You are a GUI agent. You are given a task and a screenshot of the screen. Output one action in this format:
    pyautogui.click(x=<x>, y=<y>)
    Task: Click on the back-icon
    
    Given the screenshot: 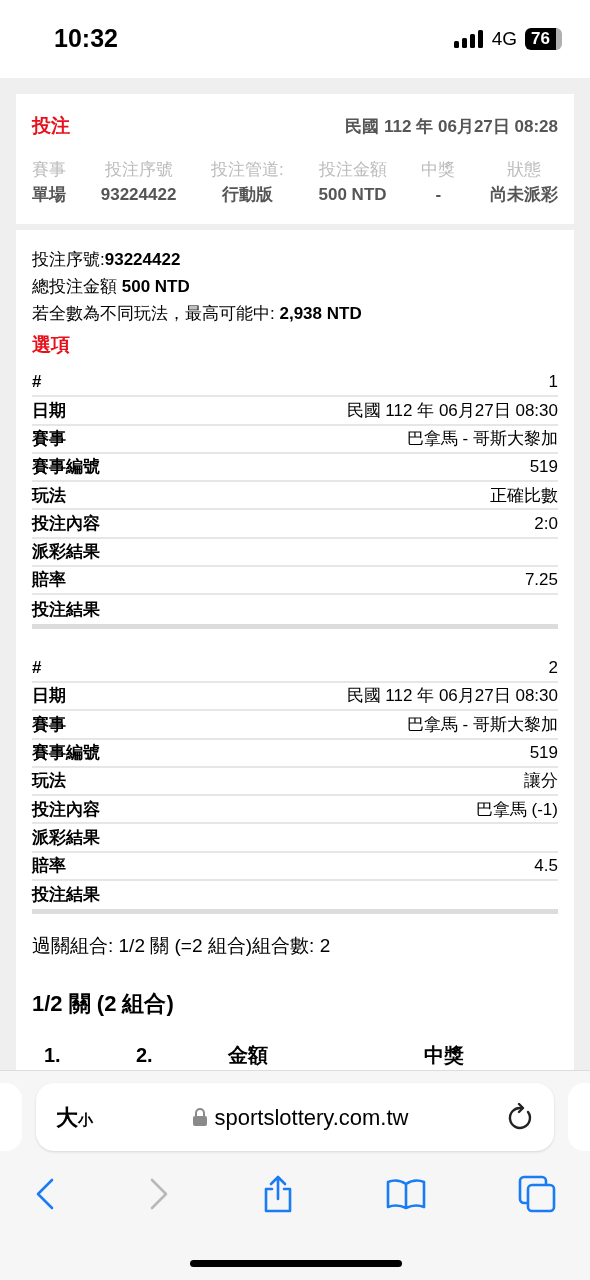 What is the action you would take?
    pyautogui.click(x=45, y=1194)
    